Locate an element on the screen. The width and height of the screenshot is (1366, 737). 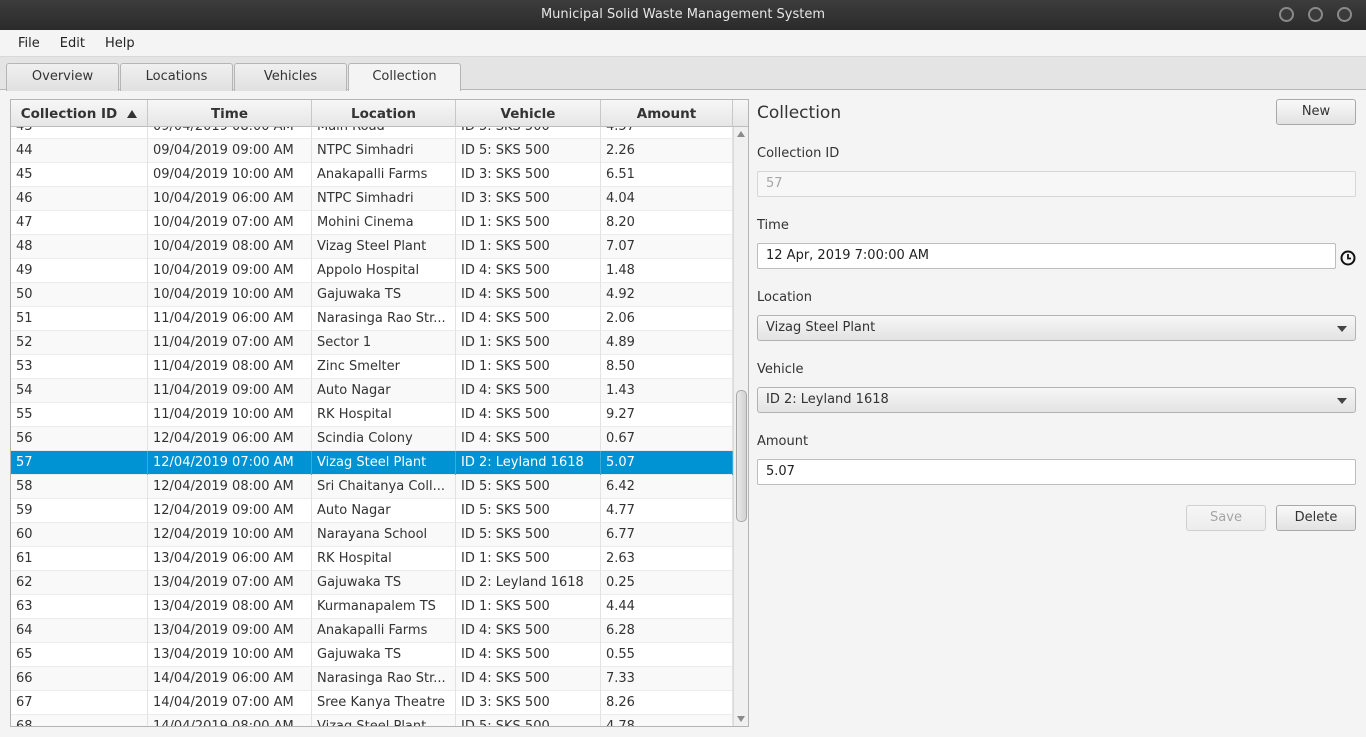
cell-amount: 4.77 is located at coordinates (667, 511).